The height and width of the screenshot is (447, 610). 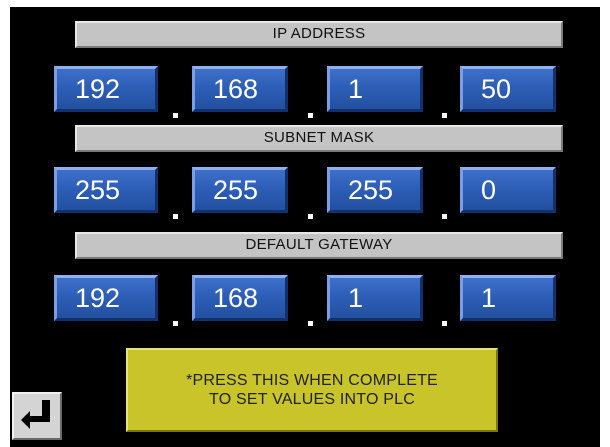 I want to click on subnet-mask-label: SUBNET MASK, so click(x=319, y=138).